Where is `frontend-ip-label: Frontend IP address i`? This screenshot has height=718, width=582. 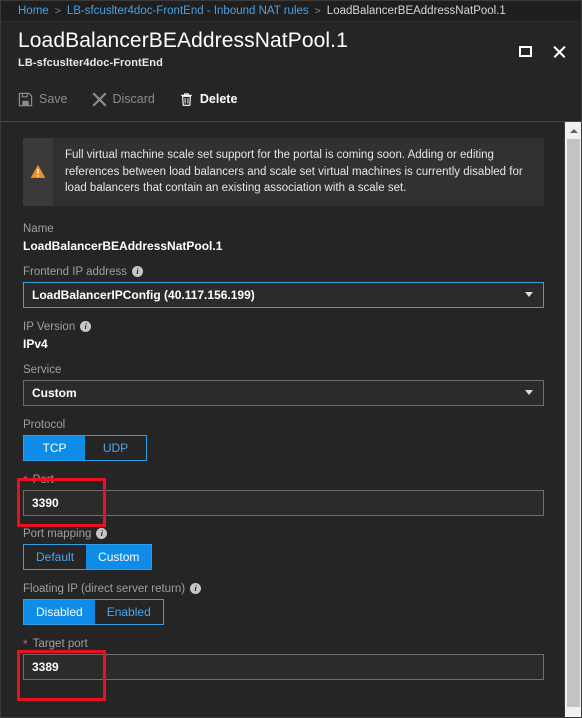 frontend-ip-label: Frontend IP address i is located at coordinates (283, 272).